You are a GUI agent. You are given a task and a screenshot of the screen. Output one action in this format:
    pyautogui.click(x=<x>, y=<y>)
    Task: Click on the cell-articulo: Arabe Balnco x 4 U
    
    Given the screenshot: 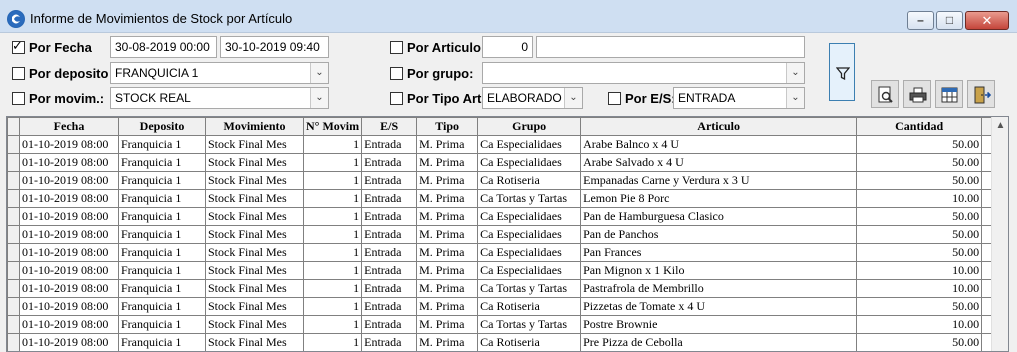 What is the action you would take?
    pyautogui.click(x=719, y=144)
    